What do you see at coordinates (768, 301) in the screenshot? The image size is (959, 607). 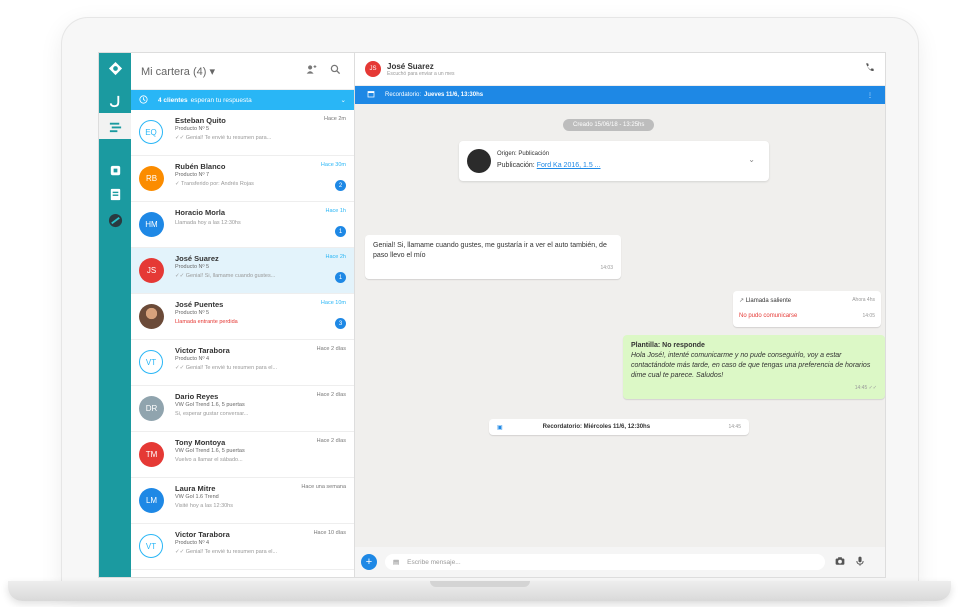 I see `call-title-text: Llamada saliente` at bounding box center [768, 301].